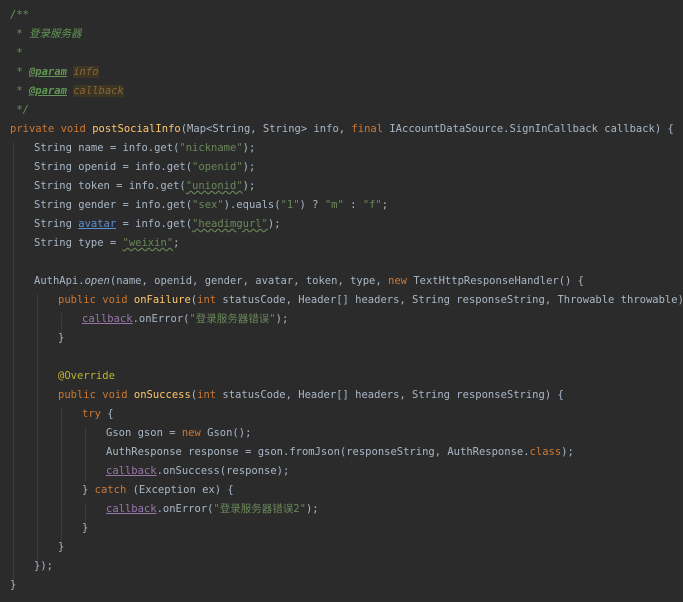  What do you see at coordinates (97, 281) in the screenshot?
I see `static-method: open` at bounding box center [97, 281].